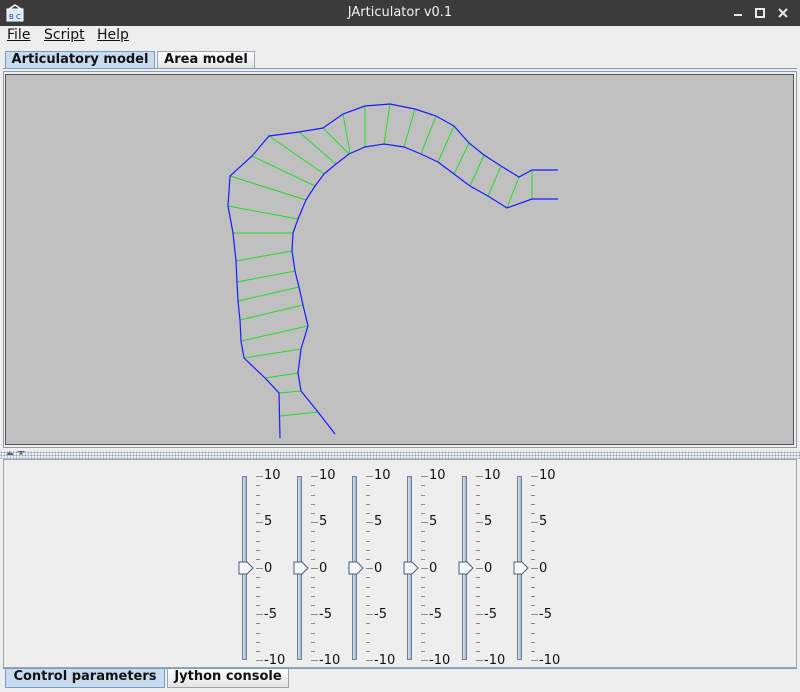  I want to click on tab-articulatory-model: Articulatory model, so click(80, 59).